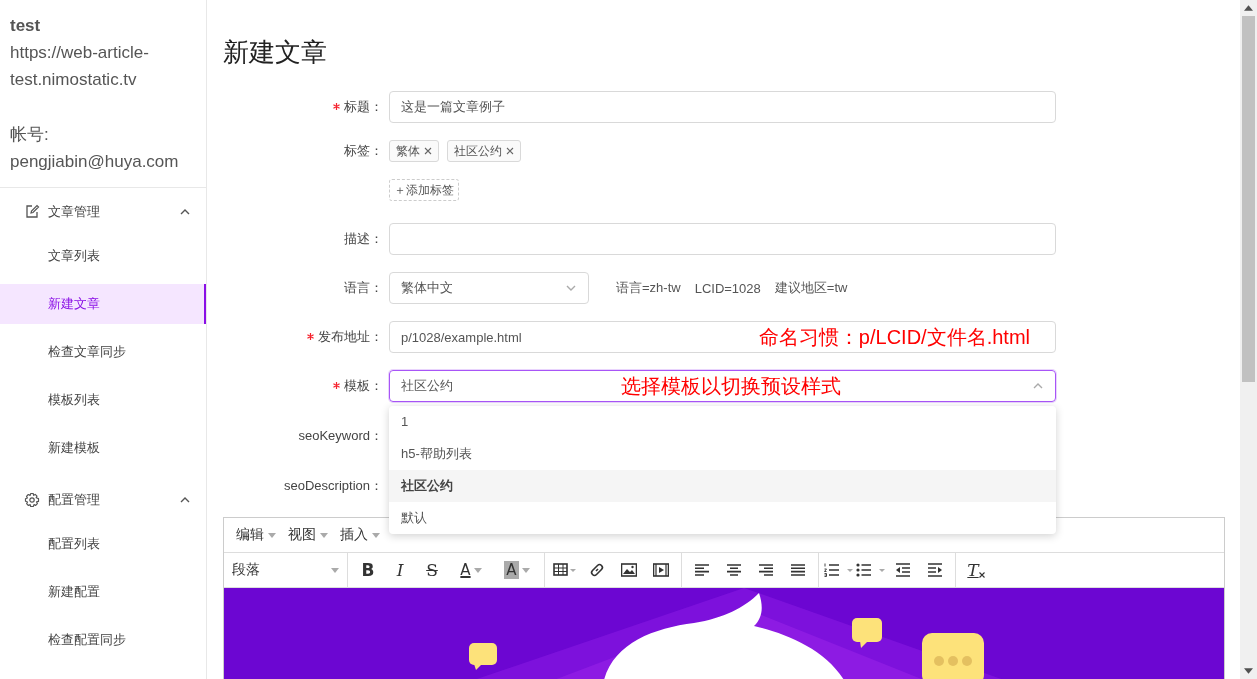  Describe the element at coordinates (629, 570) in the screenshot. I see `image-icon` at that location.